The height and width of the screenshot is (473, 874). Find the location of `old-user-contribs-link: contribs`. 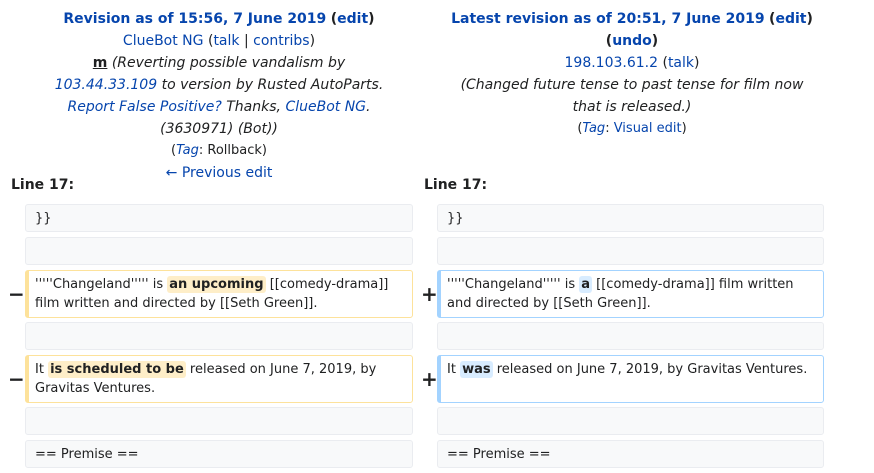

old-user-contribs-link: contribs is located at coordinates (281, 41).